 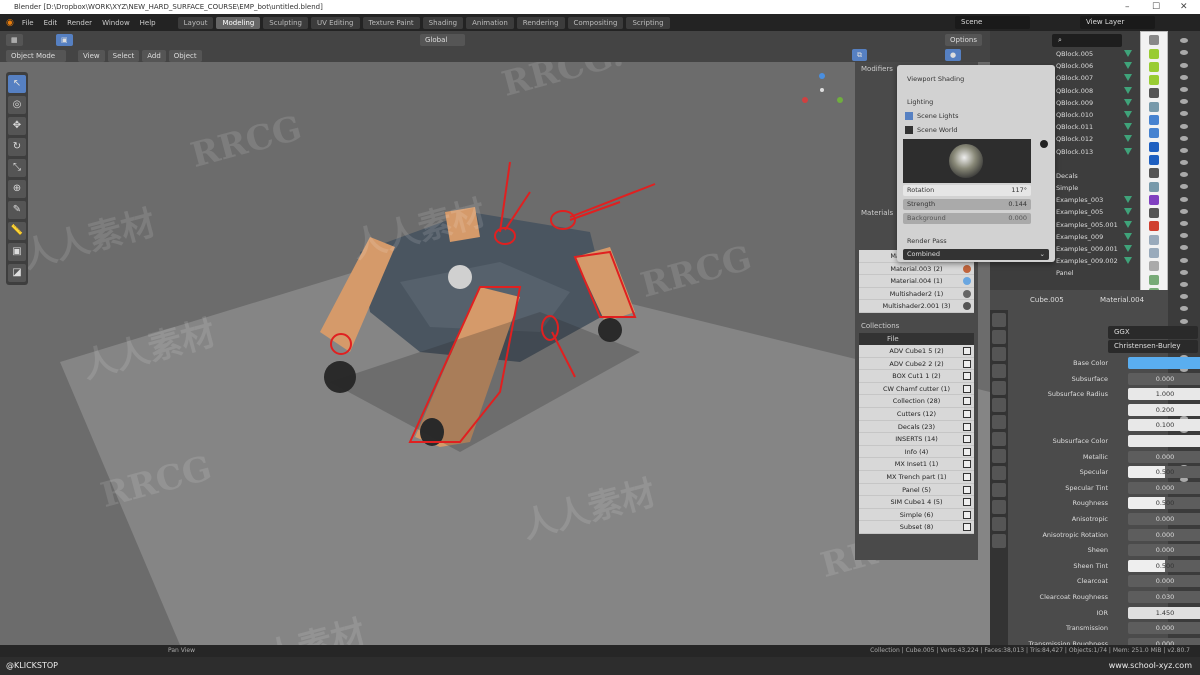 I want to click on cursor-tool-icon: ◎, so click(x=17, y=105).